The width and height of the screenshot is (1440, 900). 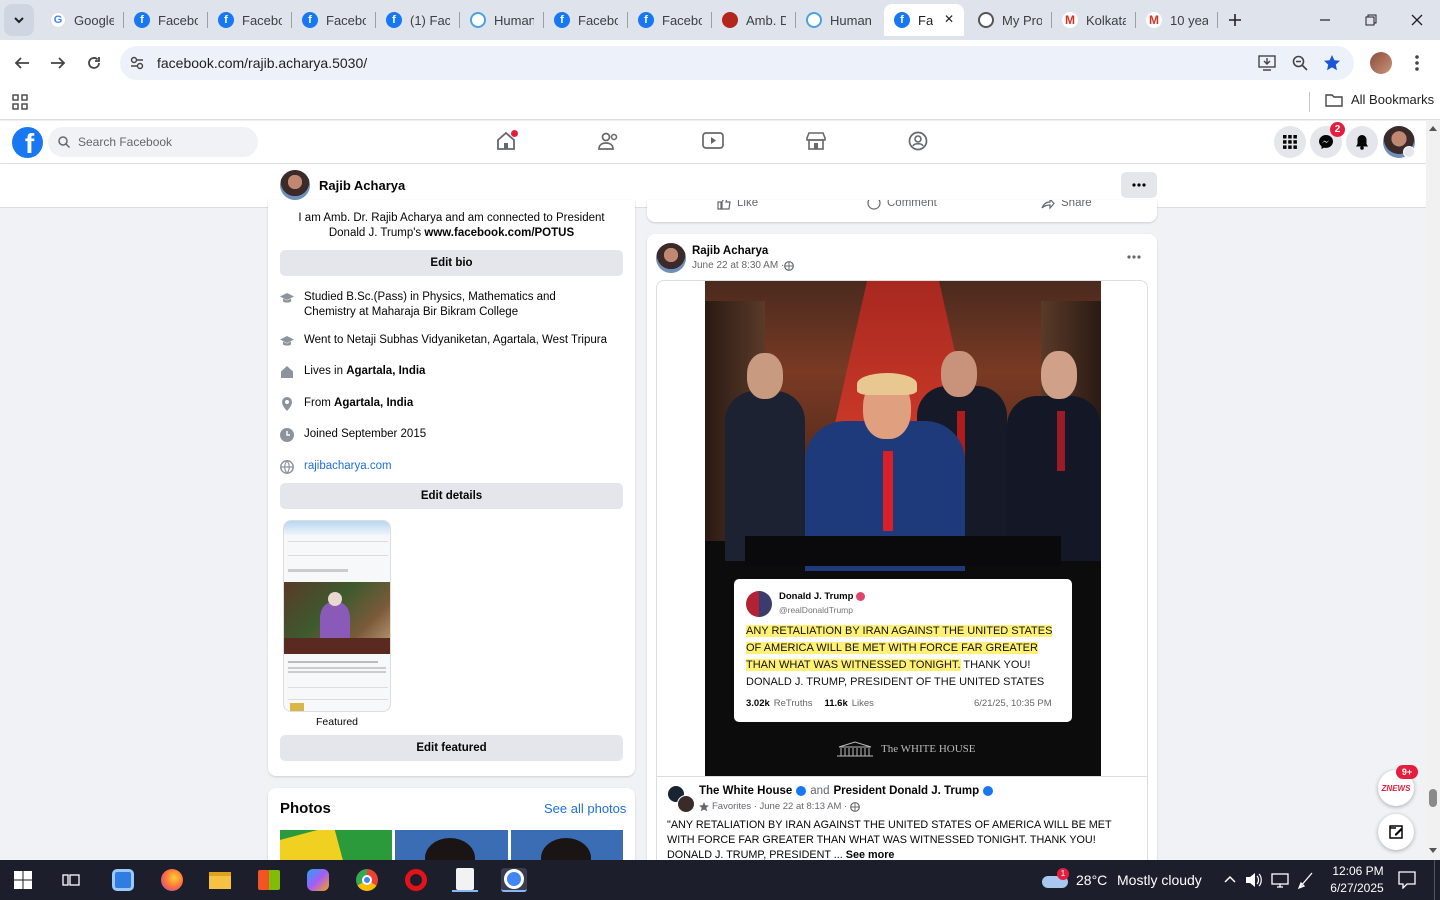 I want to click on minimize-button, so click(x=1325, y=20).